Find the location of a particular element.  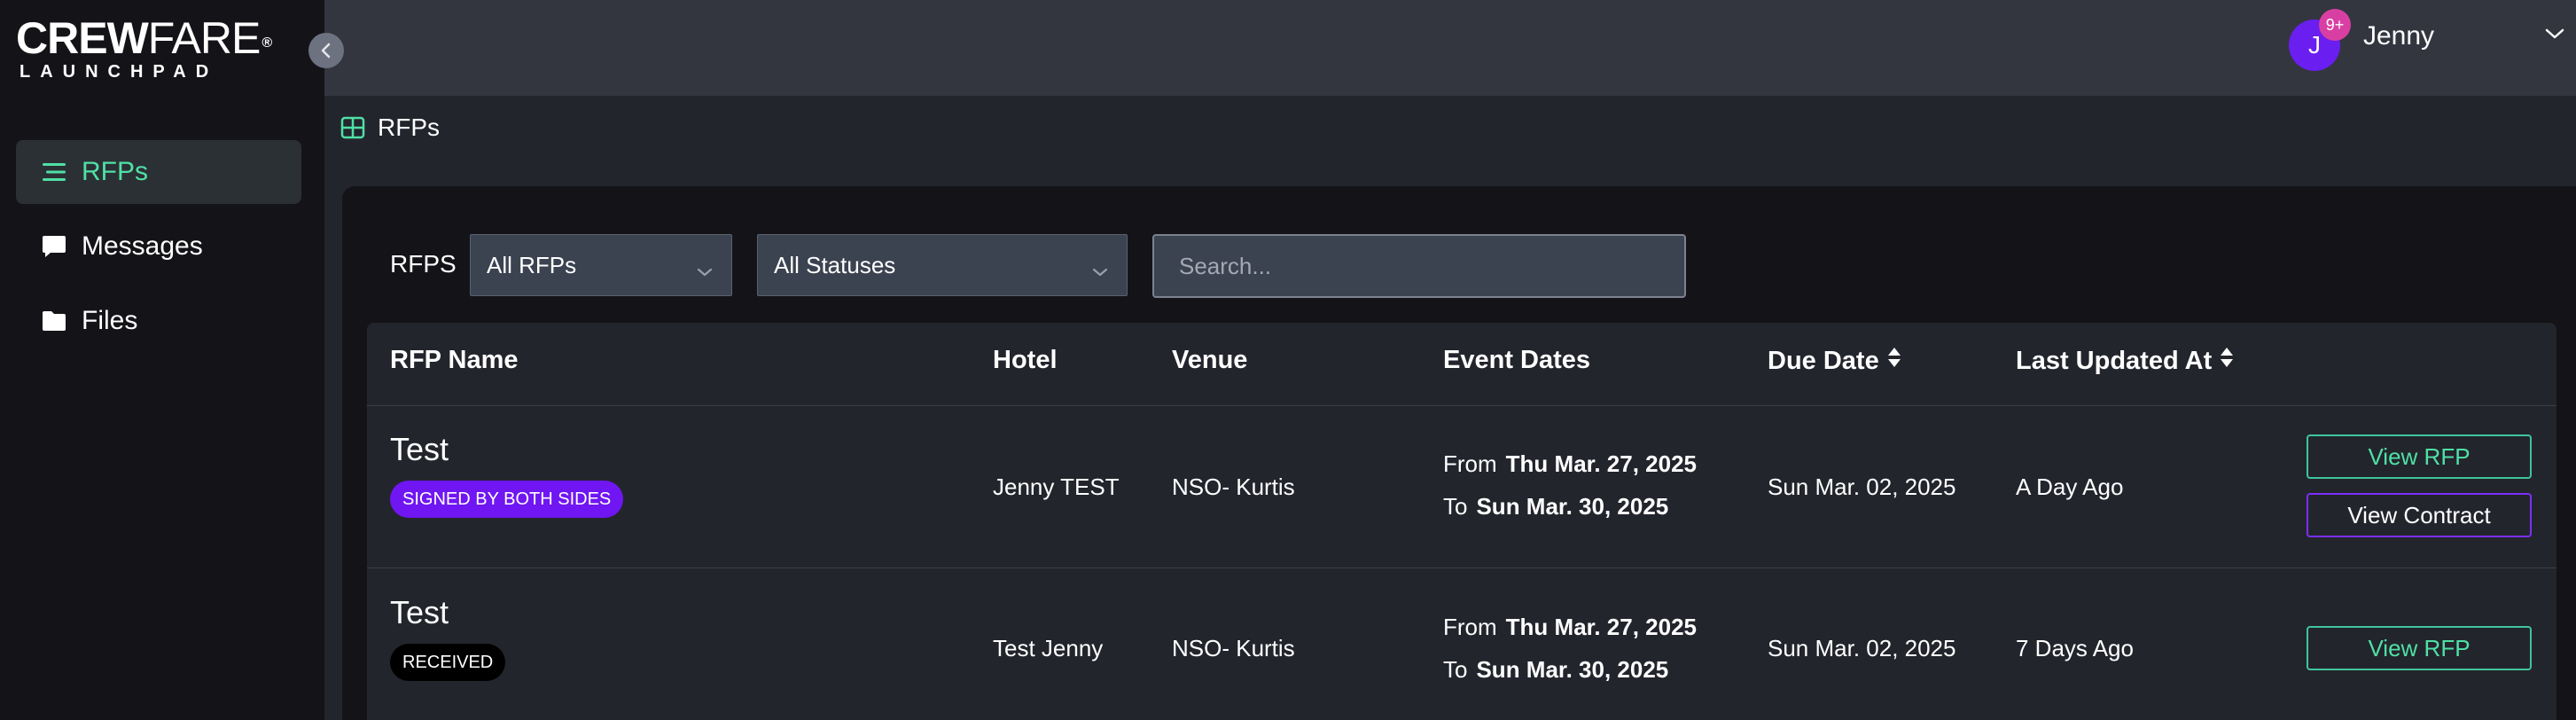

view-contract-button: View Contract is located at coordinates (2419, 515).